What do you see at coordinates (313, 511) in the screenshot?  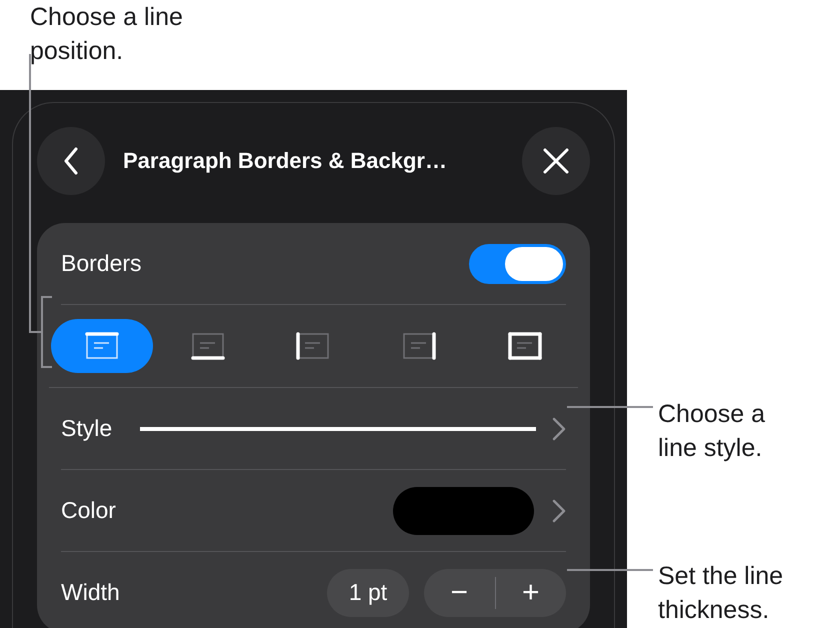 I see `color-row: Color` at bounding box center [313, 511].